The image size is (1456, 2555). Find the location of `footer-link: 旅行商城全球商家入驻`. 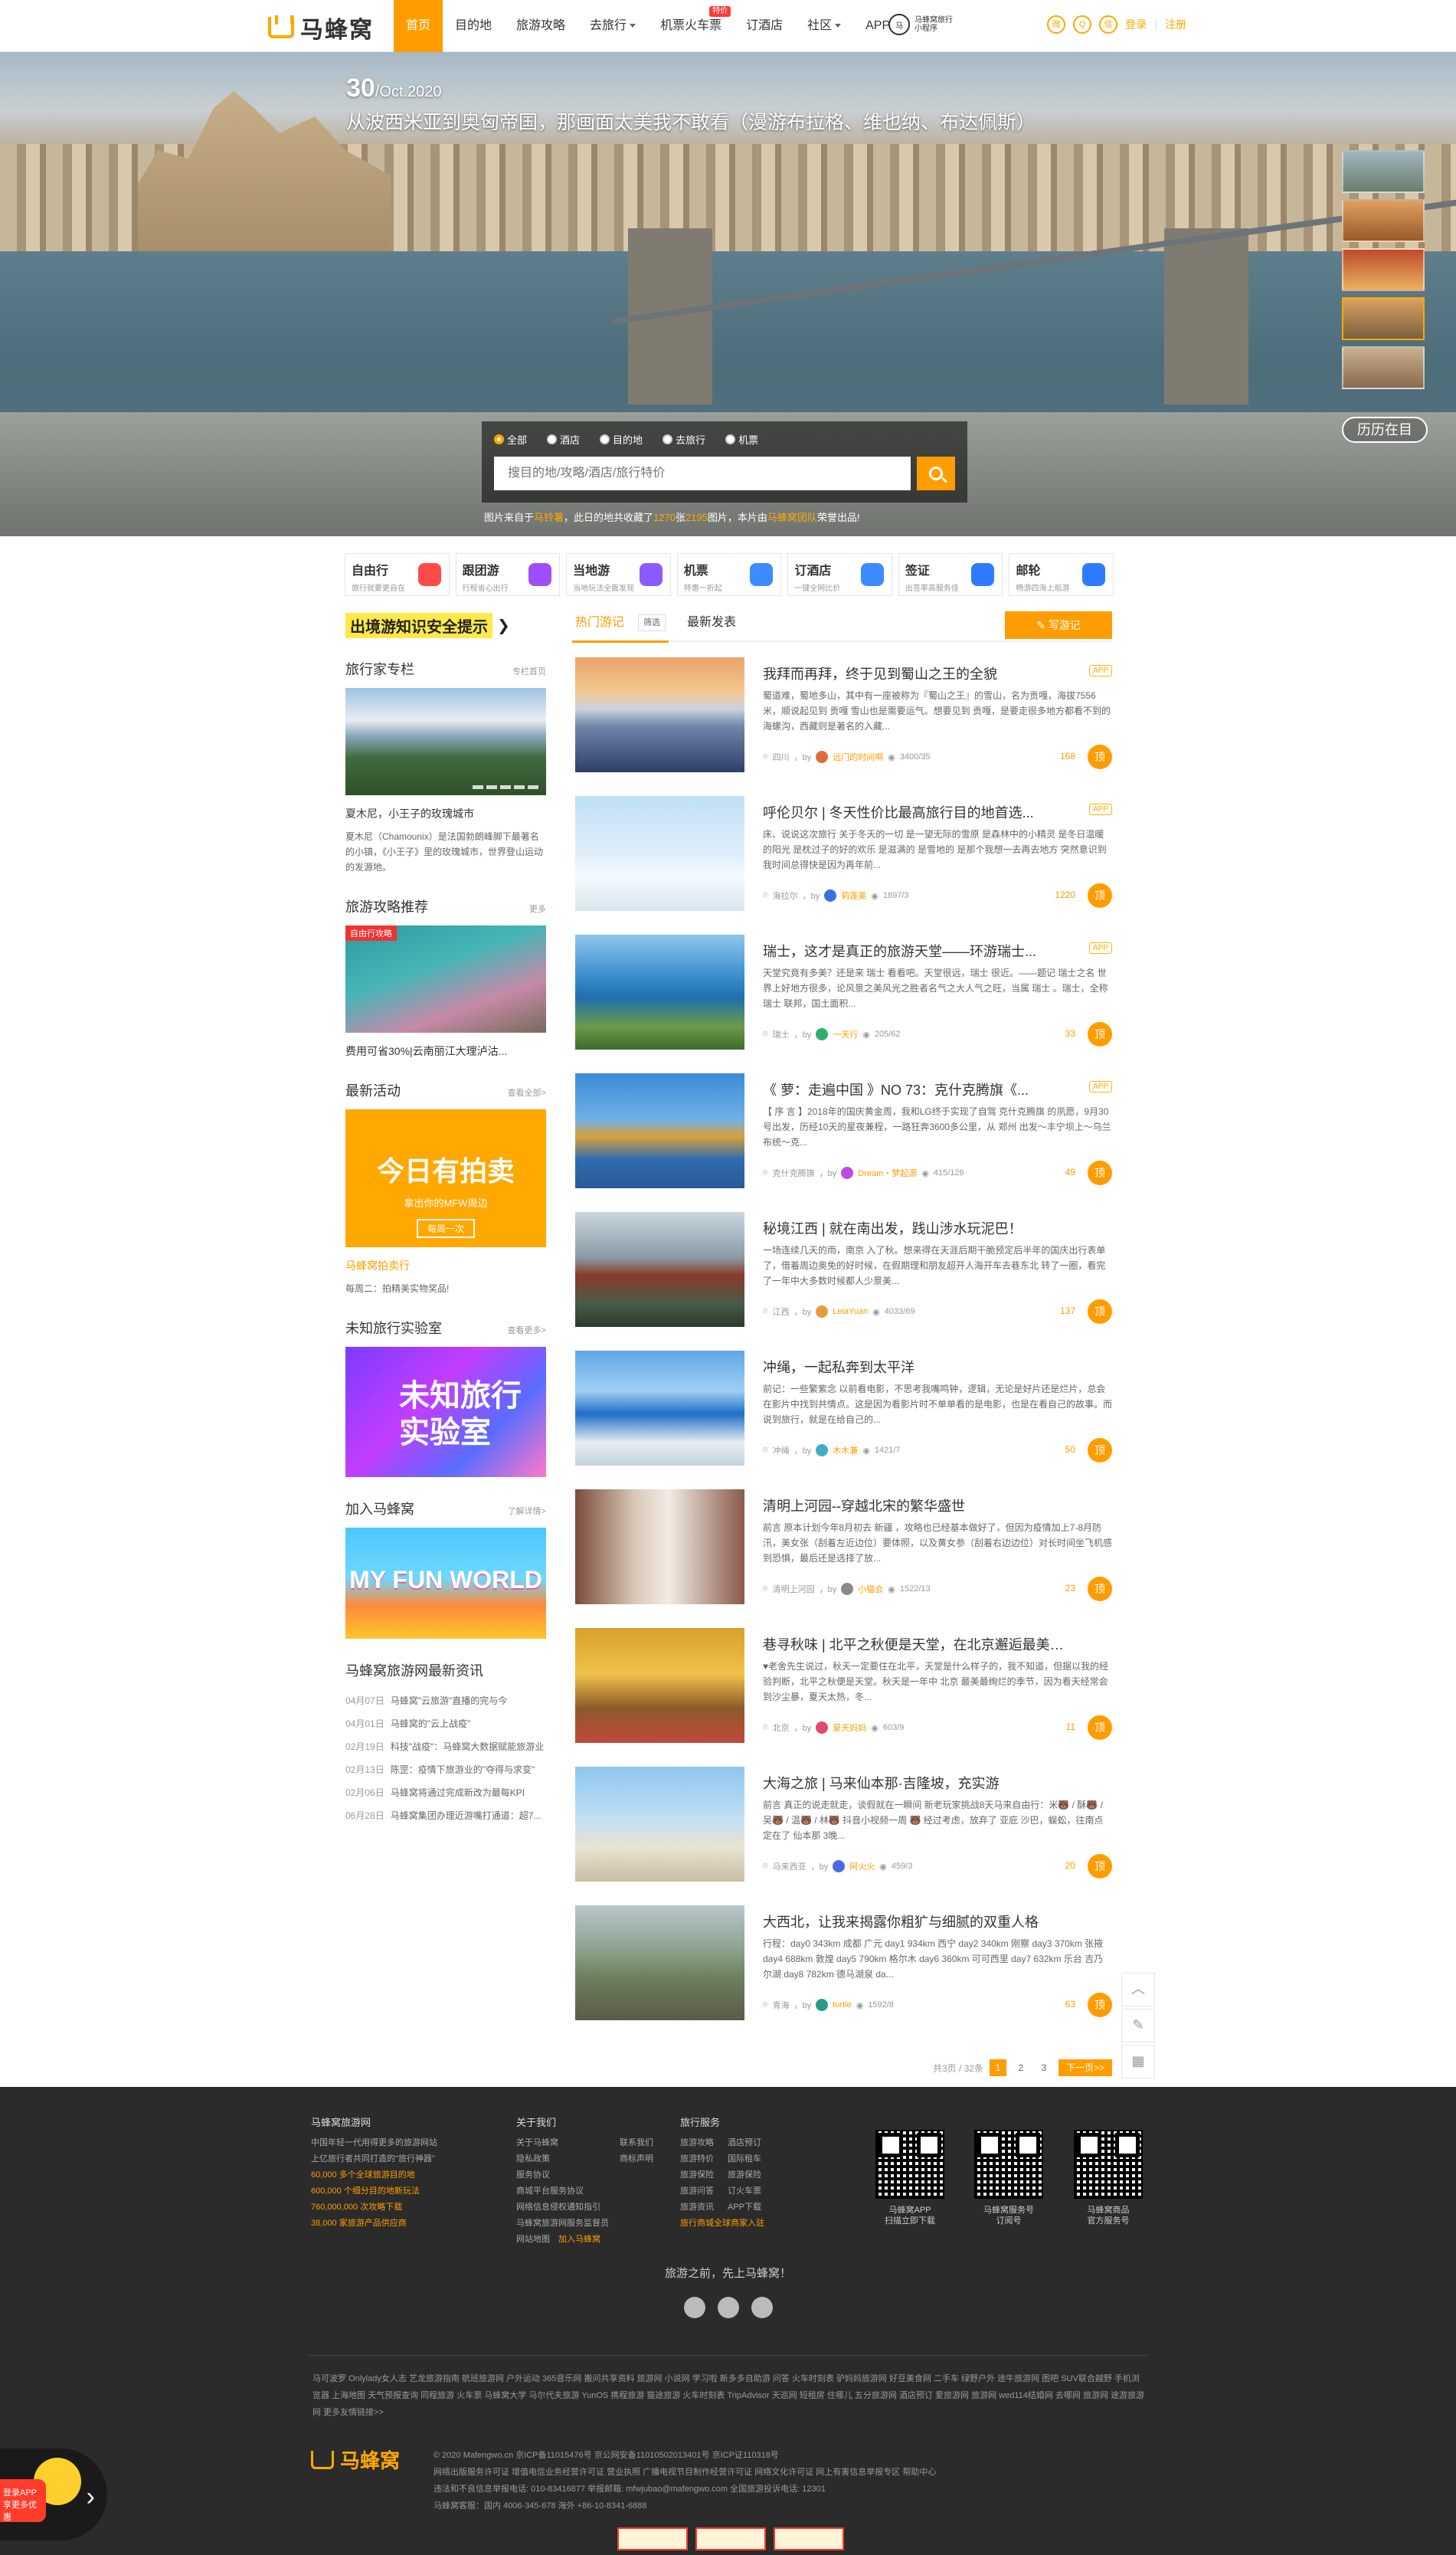

footer-link: 旅行商城全球商家入驻 is located at coordinates (722, 2224).